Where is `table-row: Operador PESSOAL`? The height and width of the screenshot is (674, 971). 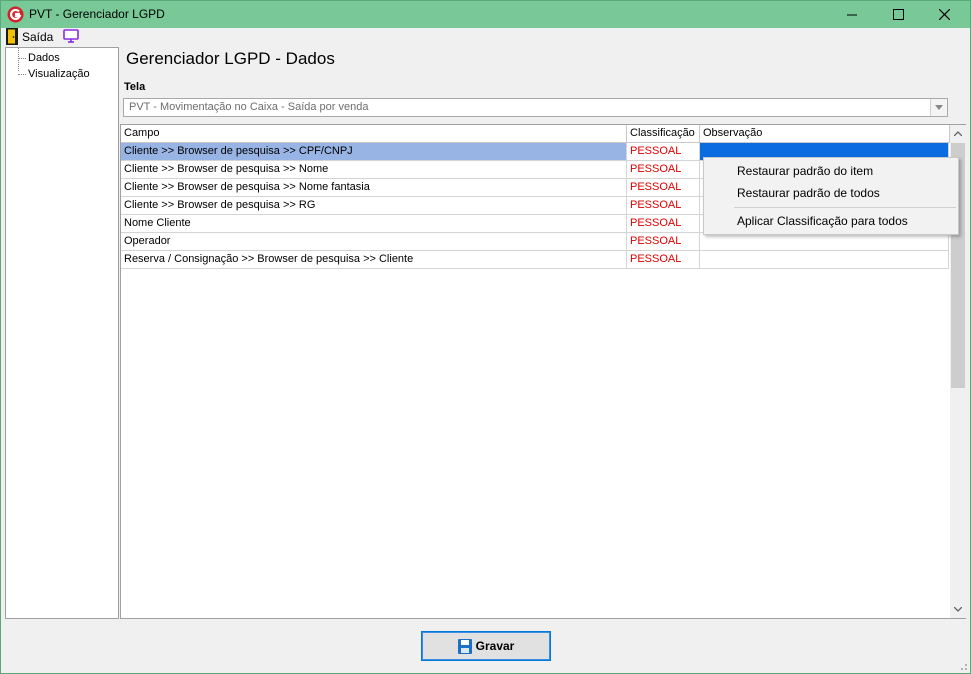
table-row: Operador PESSOAL is located at coordinates (535, 242).